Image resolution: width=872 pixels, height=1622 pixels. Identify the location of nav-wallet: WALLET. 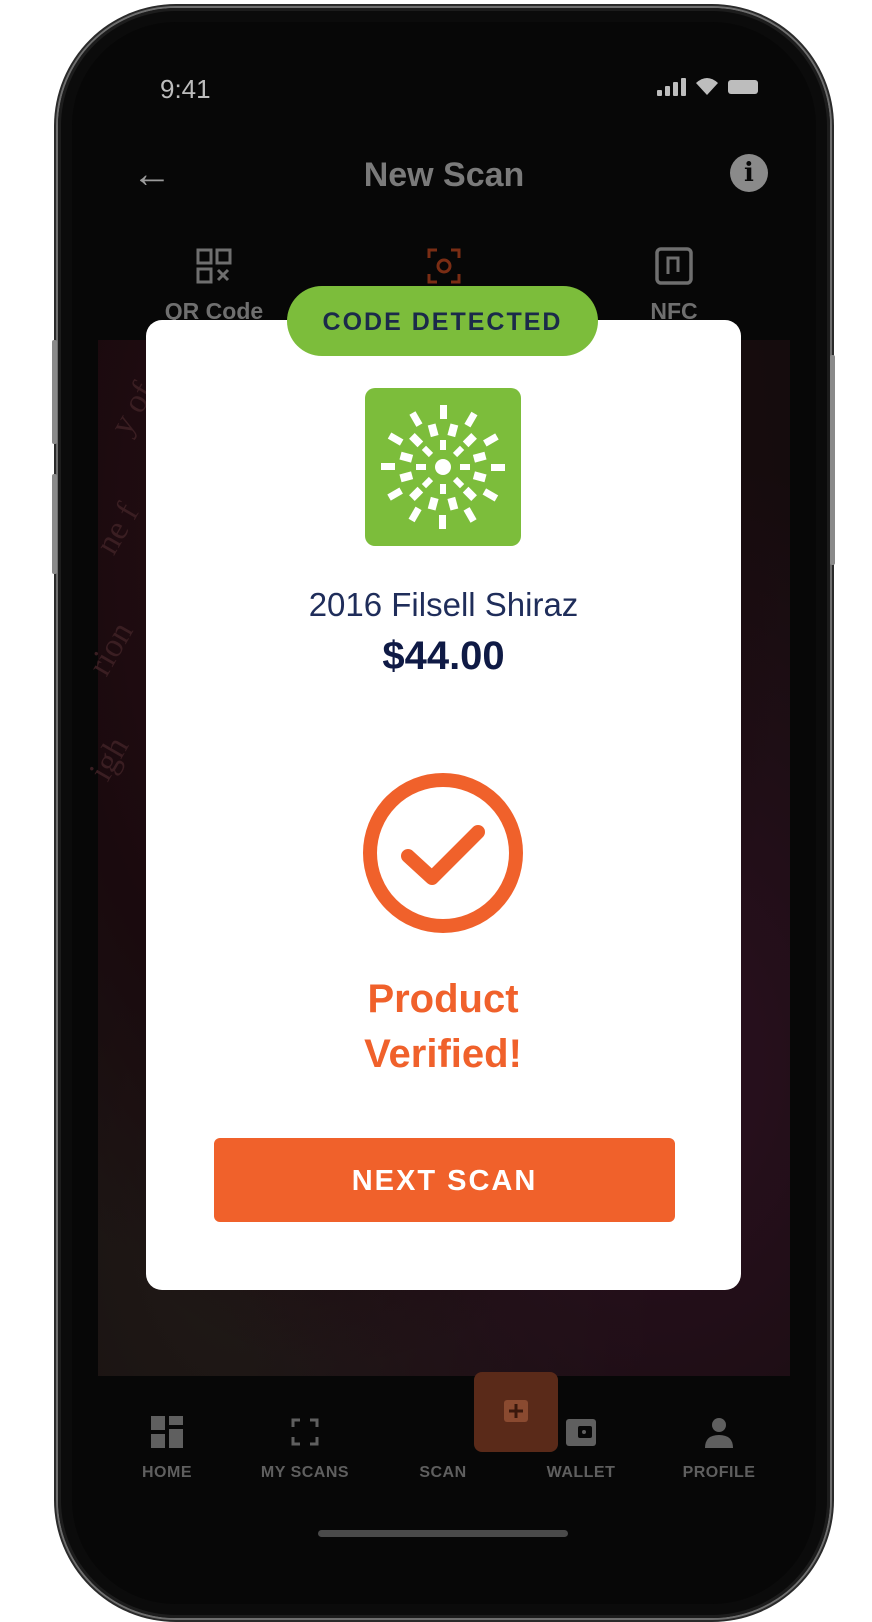
(581, 1448).